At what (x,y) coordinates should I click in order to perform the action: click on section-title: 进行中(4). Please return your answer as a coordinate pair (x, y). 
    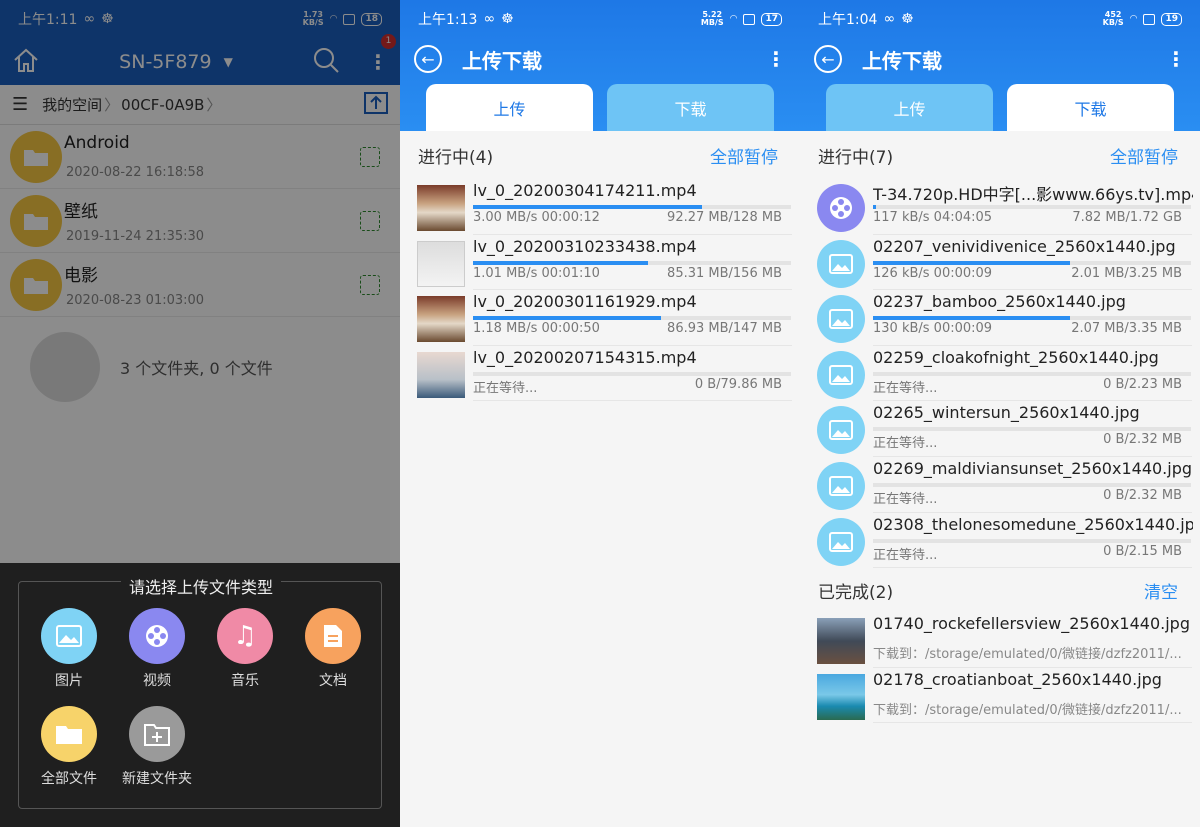
    Looking at the image, I should click on (456, 157).